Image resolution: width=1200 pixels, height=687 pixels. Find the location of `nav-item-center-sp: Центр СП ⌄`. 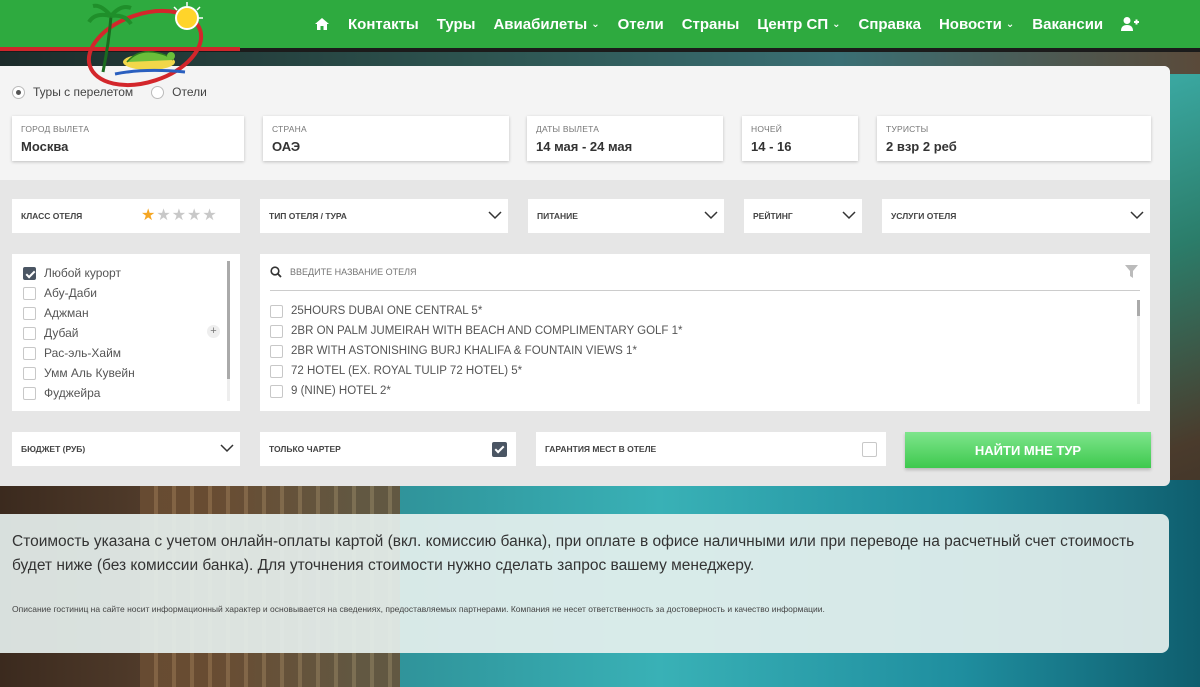

nav-item-center-sp: Центр СП ⌄ is located at coordinates (798, 24).